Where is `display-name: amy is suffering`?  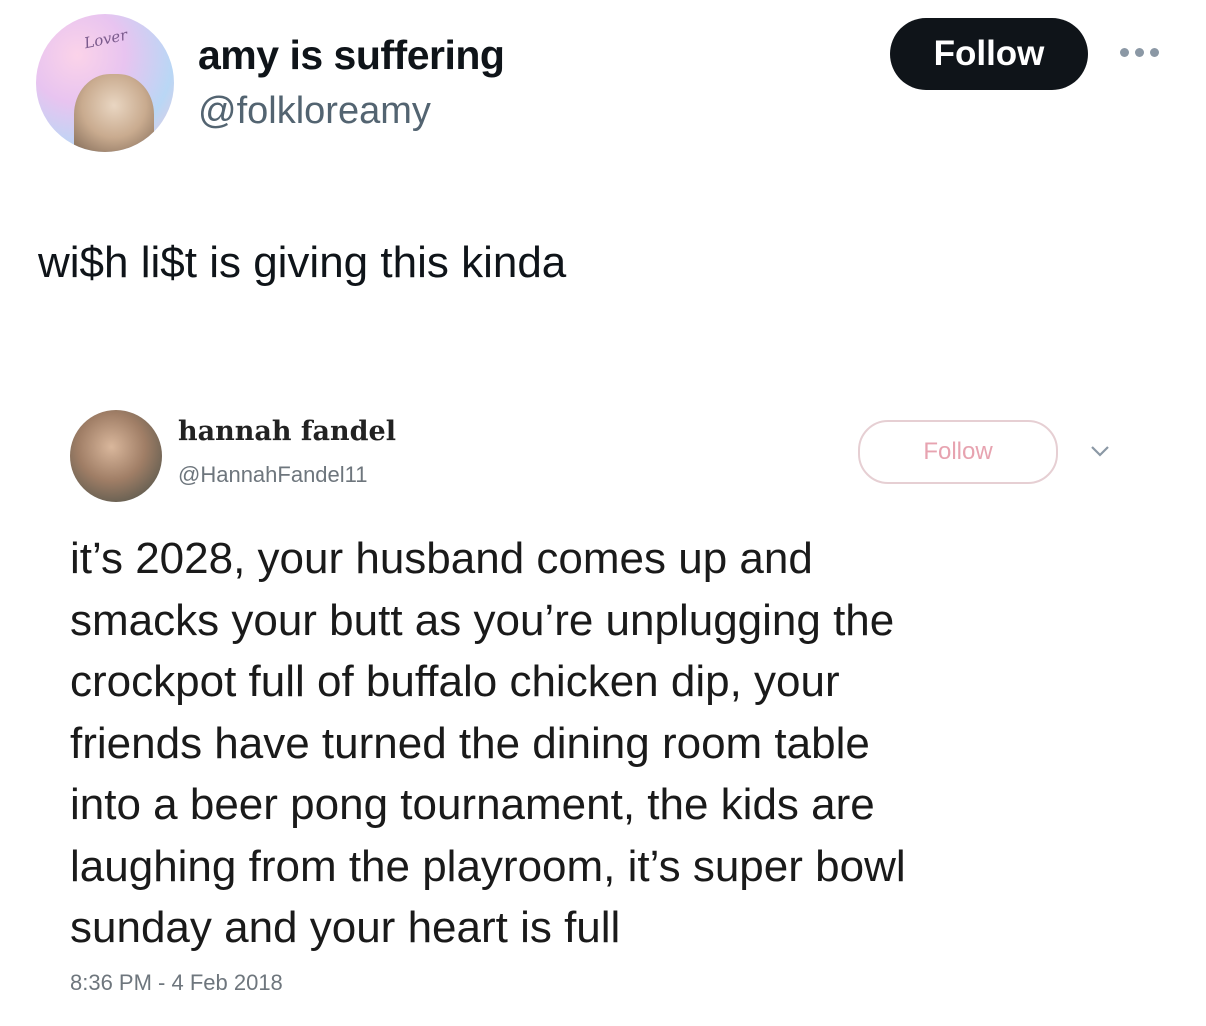
display-name: amy is suffering is located at coordinates (351, 55).